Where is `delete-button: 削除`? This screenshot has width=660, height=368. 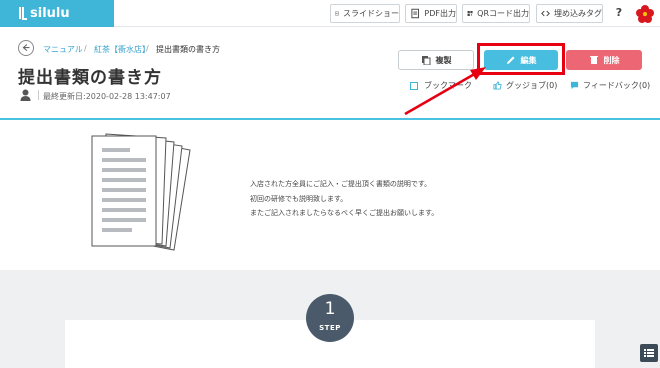 delete-button: 削除 is located at coordinates (604, 60).